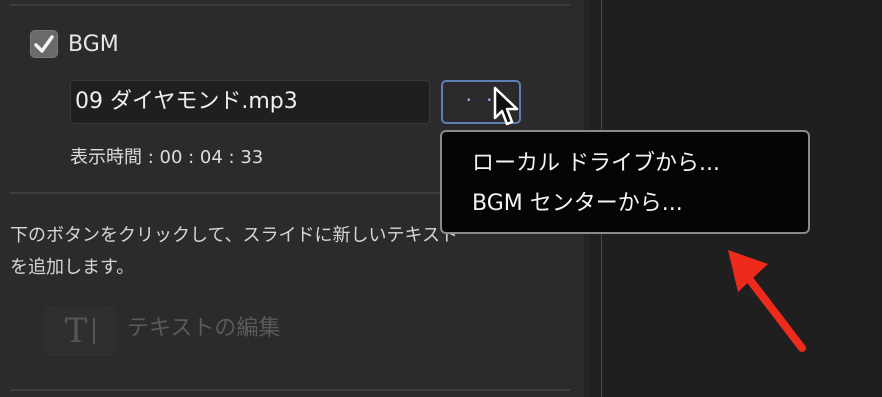  Describe the element at coordinates (76, 331) in the screenshot. I see `text-t-glyph: T` at that location.